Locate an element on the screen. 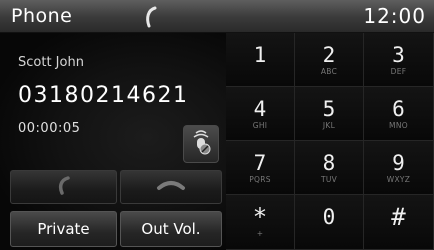 This screenshot has width=434, height=250. key-digit: 4 is located at coordinates (260, 108).